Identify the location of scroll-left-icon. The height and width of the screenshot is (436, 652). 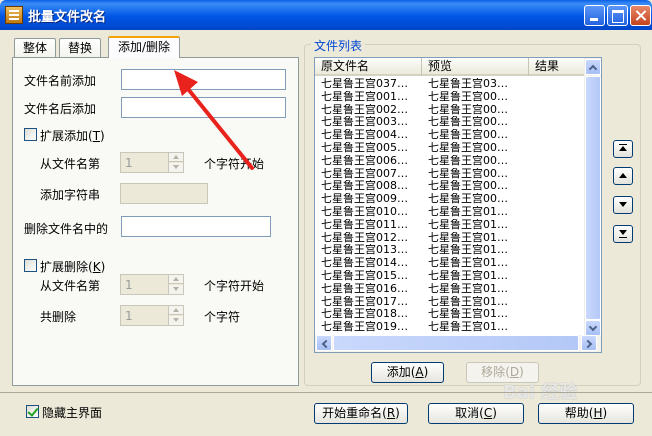
(324, 343).